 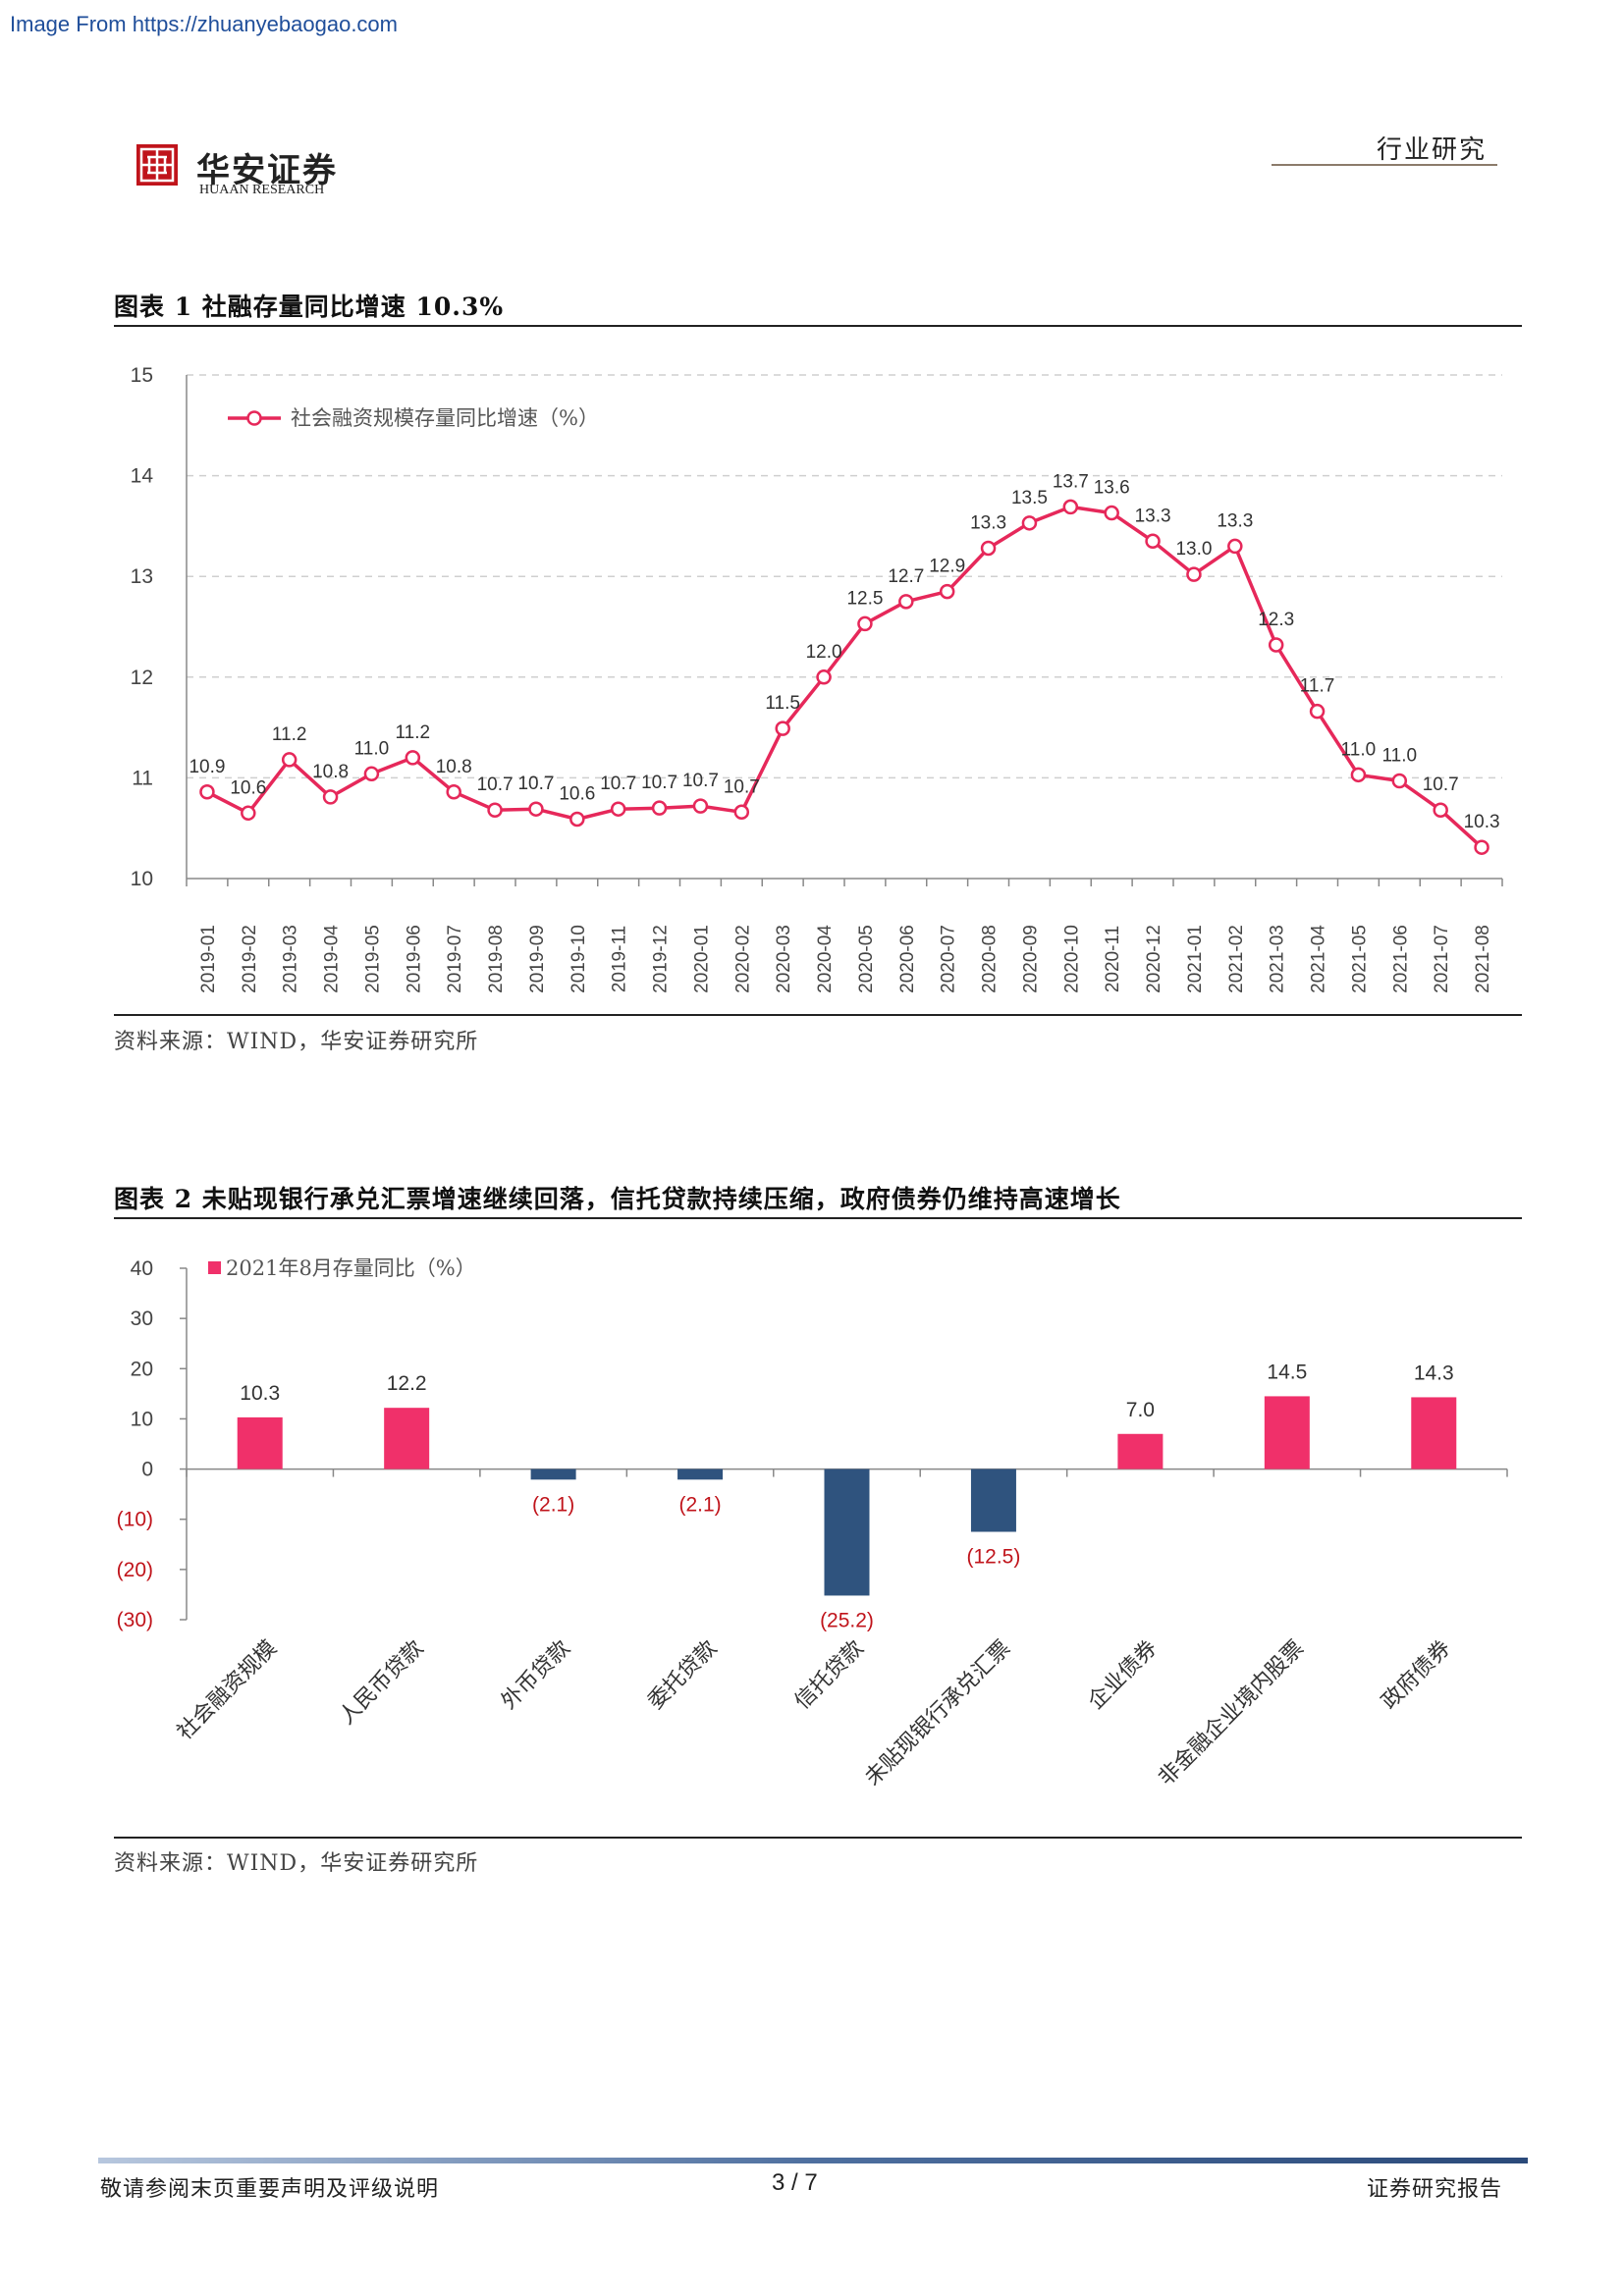 What do you see at coordinates (1153, 516) in the screenshot?
I see `data-label: 13.3` at bounding box center [1153, 516].